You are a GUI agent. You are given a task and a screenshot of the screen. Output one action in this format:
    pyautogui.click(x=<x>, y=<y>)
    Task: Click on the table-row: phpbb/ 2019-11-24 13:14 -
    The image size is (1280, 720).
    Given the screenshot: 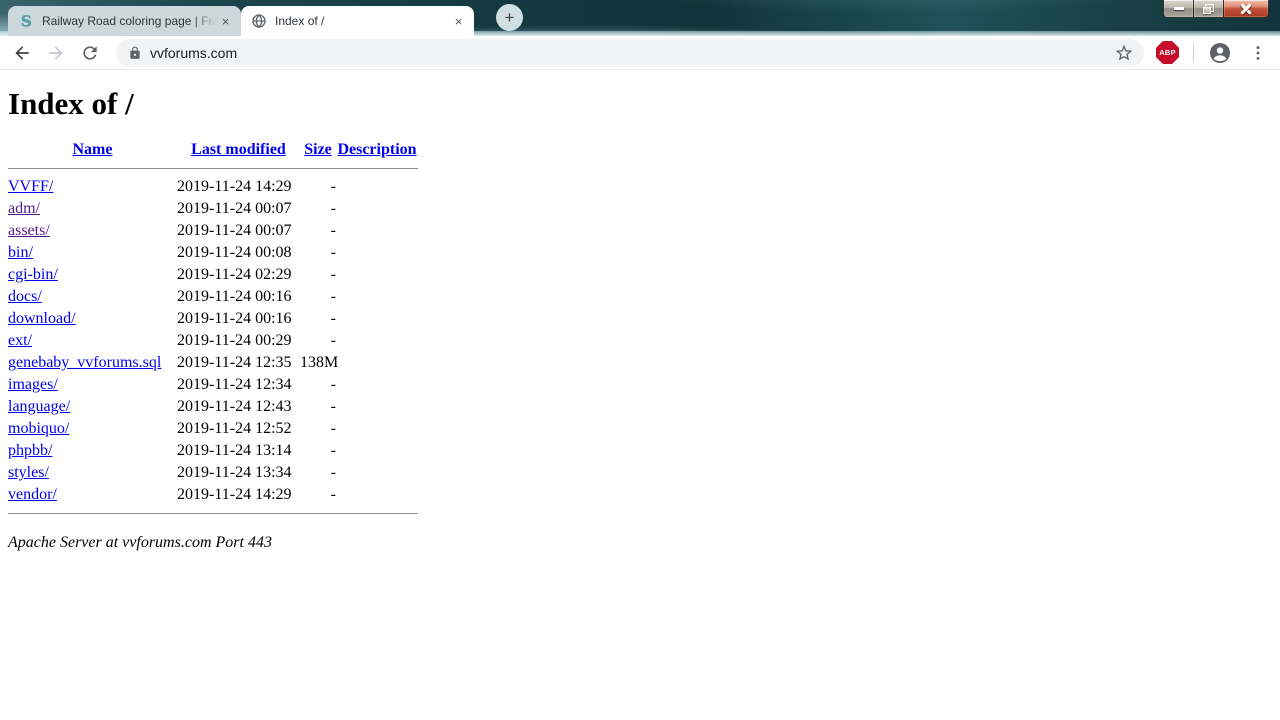 What is the action you would take?
    pyautogui.click(x=213, y=451)
    